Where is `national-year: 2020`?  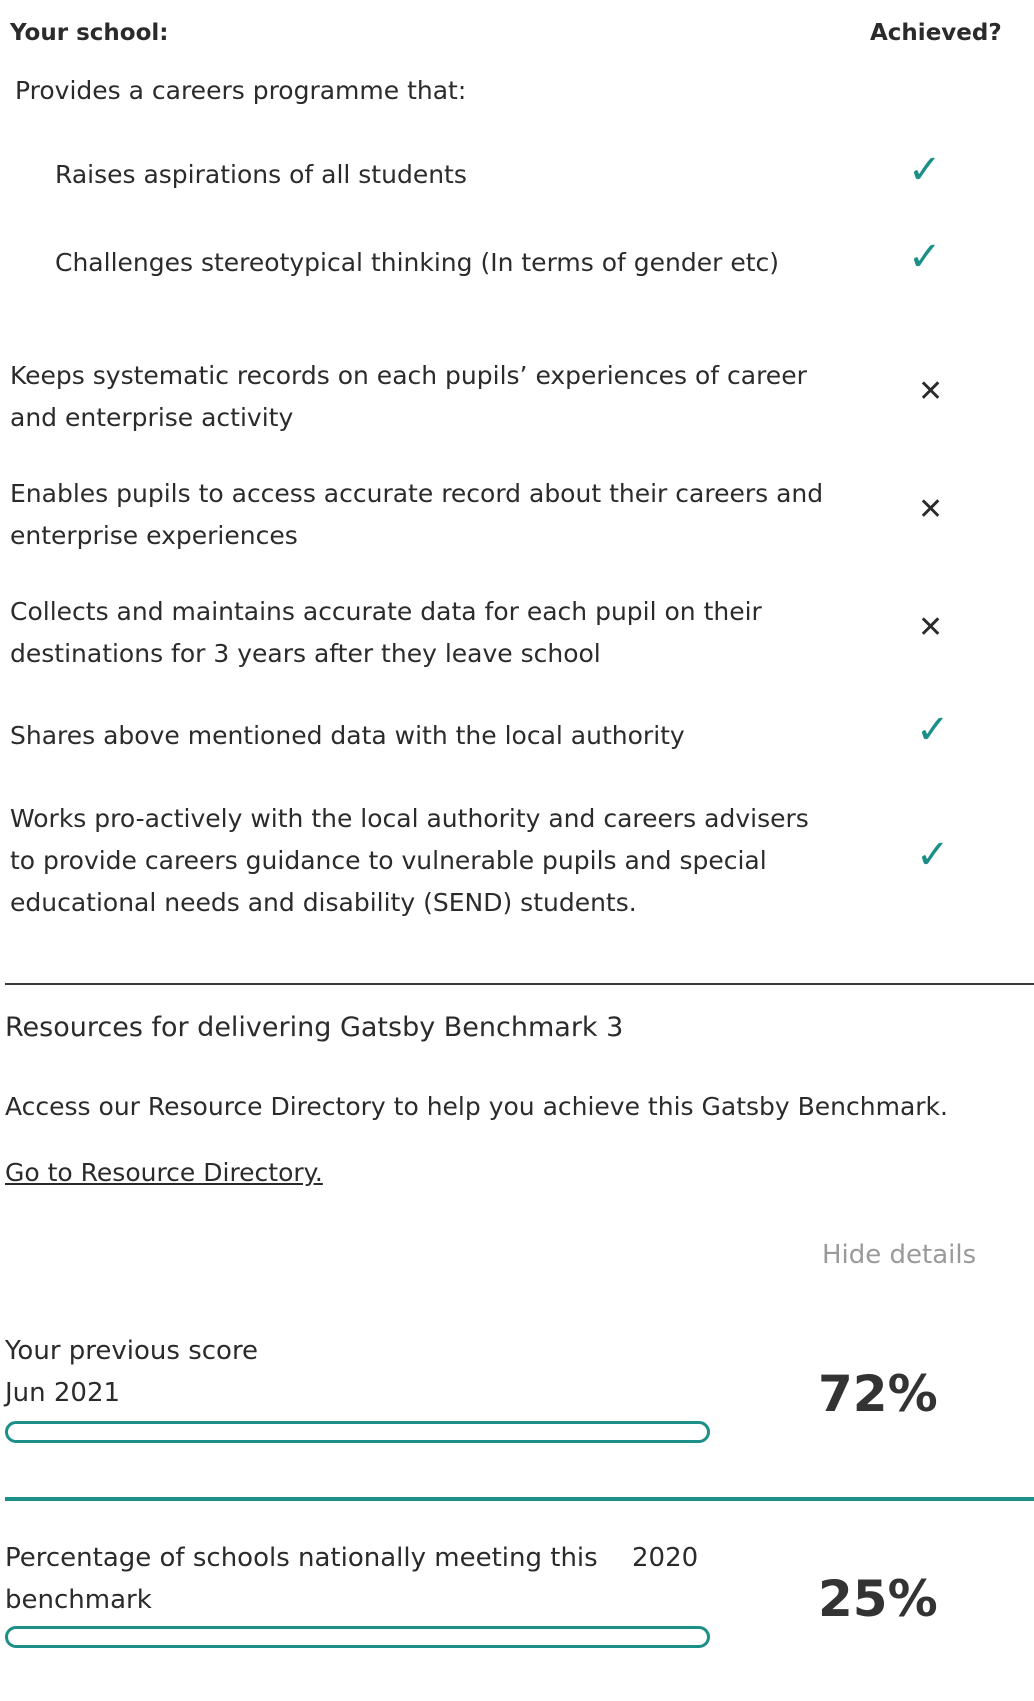 national-year: 2020 is located at coordinates (665, 1558).